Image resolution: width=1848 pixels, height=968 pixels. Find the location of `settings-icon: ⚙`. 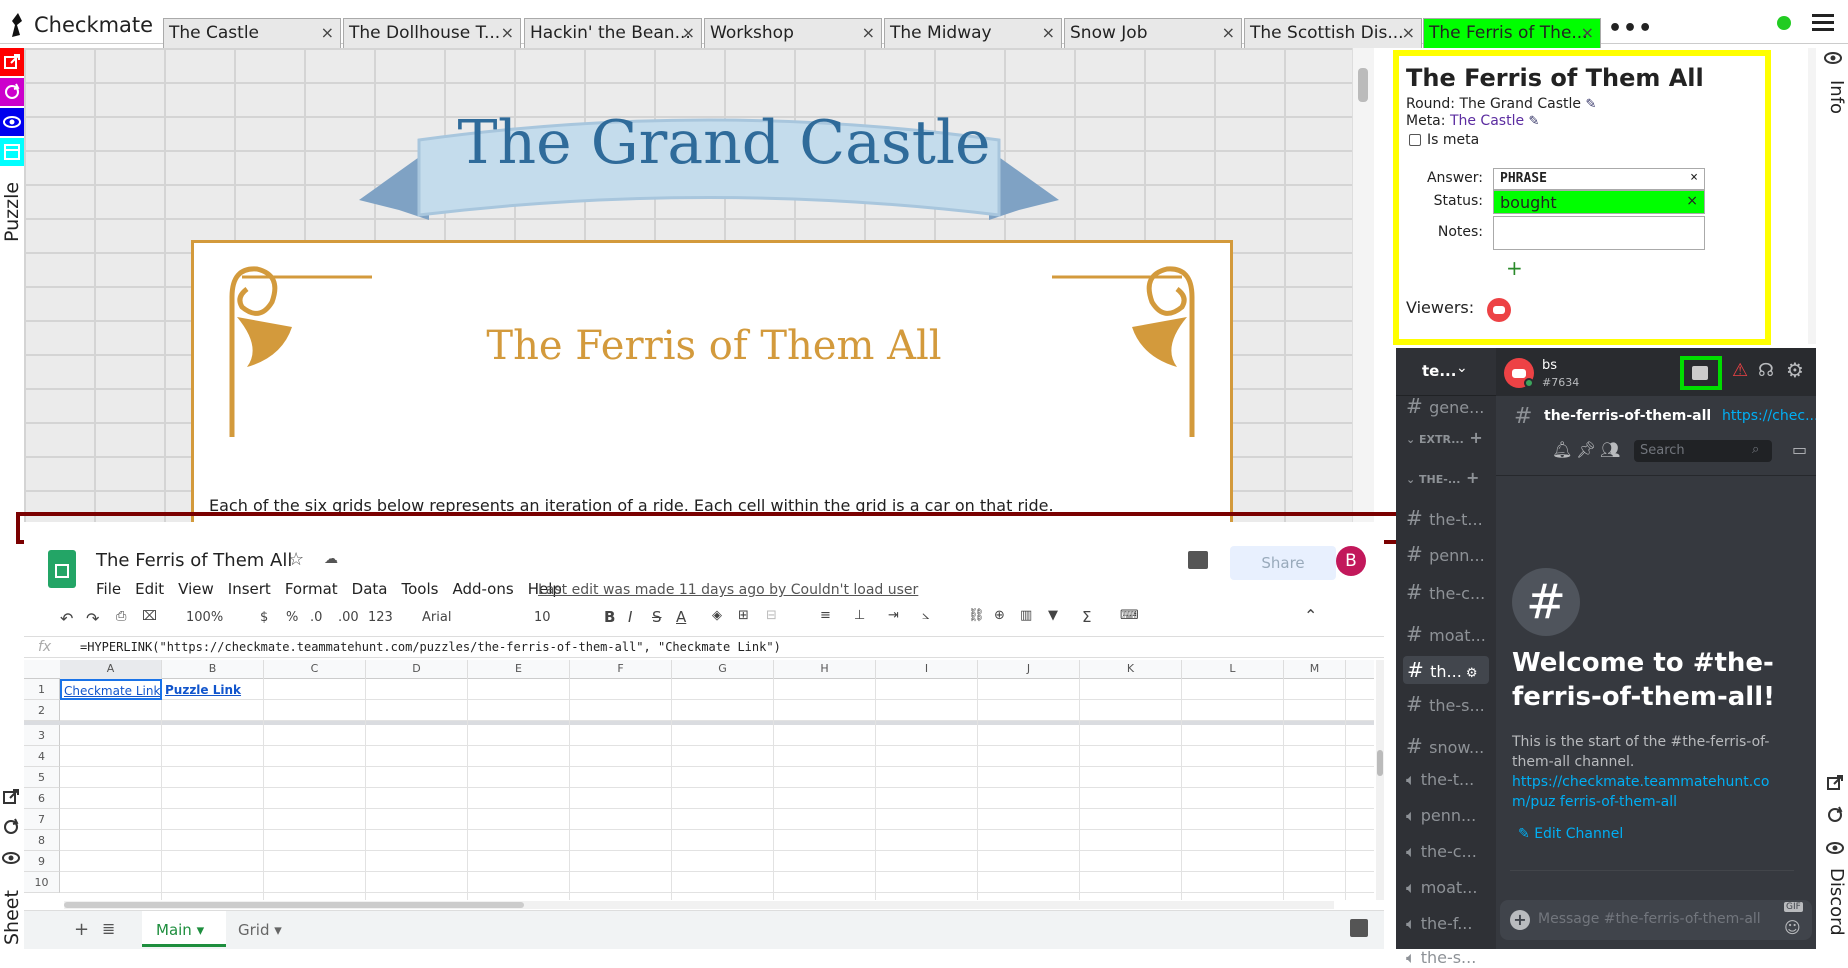

settings-icon: ⚙ is located at coordinates (1795, 370).